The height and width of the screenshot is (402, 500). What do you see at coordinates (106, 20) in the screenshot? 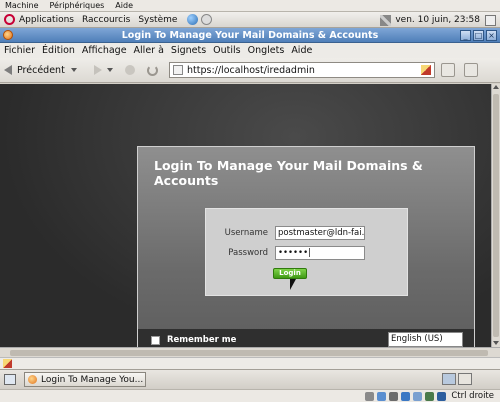
I see `places-menu: Raccourcis` at bounding box center [106, 20].